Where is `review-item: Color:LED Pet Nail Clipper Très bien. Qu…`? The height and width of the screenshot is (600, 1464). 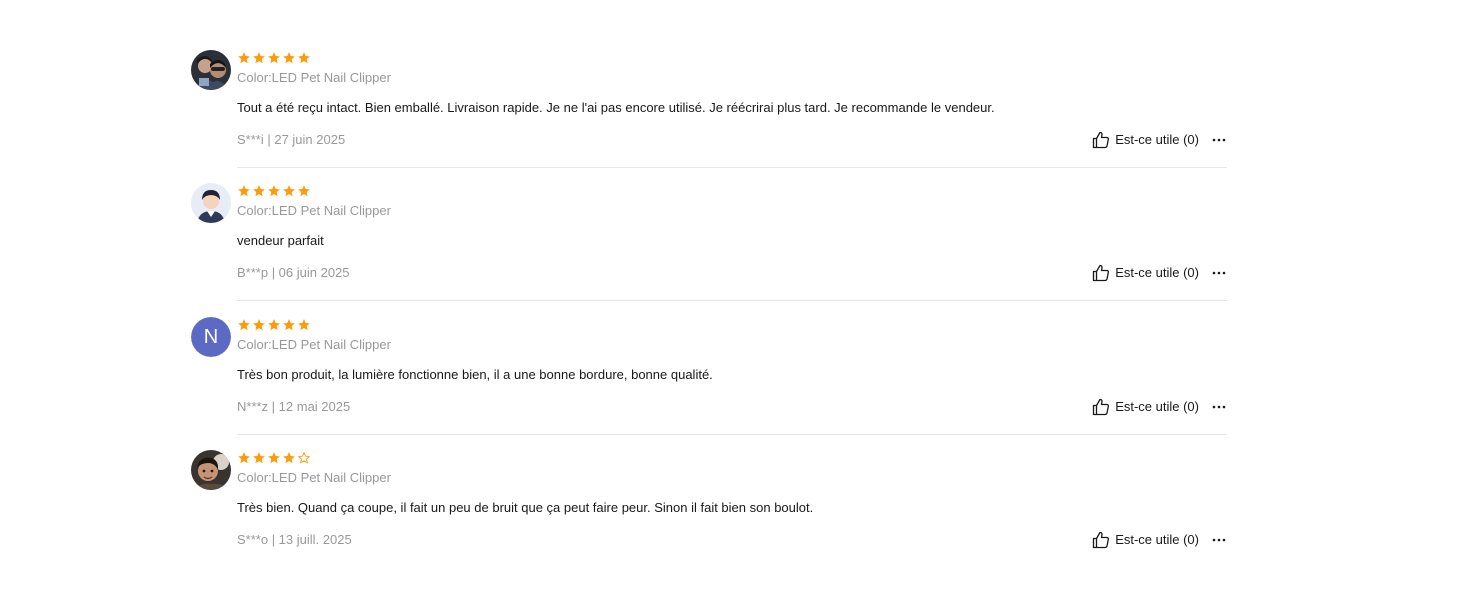
review-item: Color:LED Pet Nail Clipper Très bien. Qu… is located at coordinates (709, 509).